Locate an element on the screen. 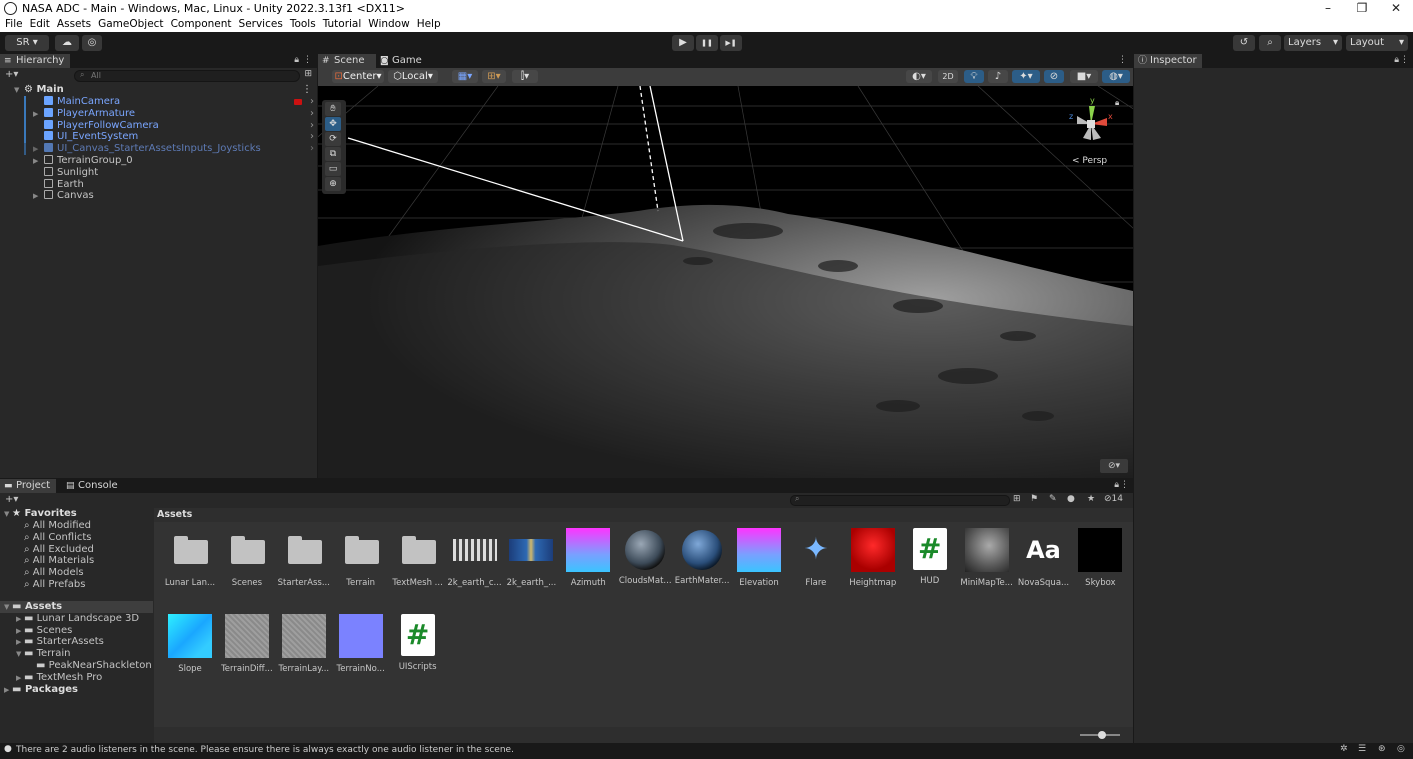  visibility-toggle: ⊘ is located at coordinates (1054, 76).